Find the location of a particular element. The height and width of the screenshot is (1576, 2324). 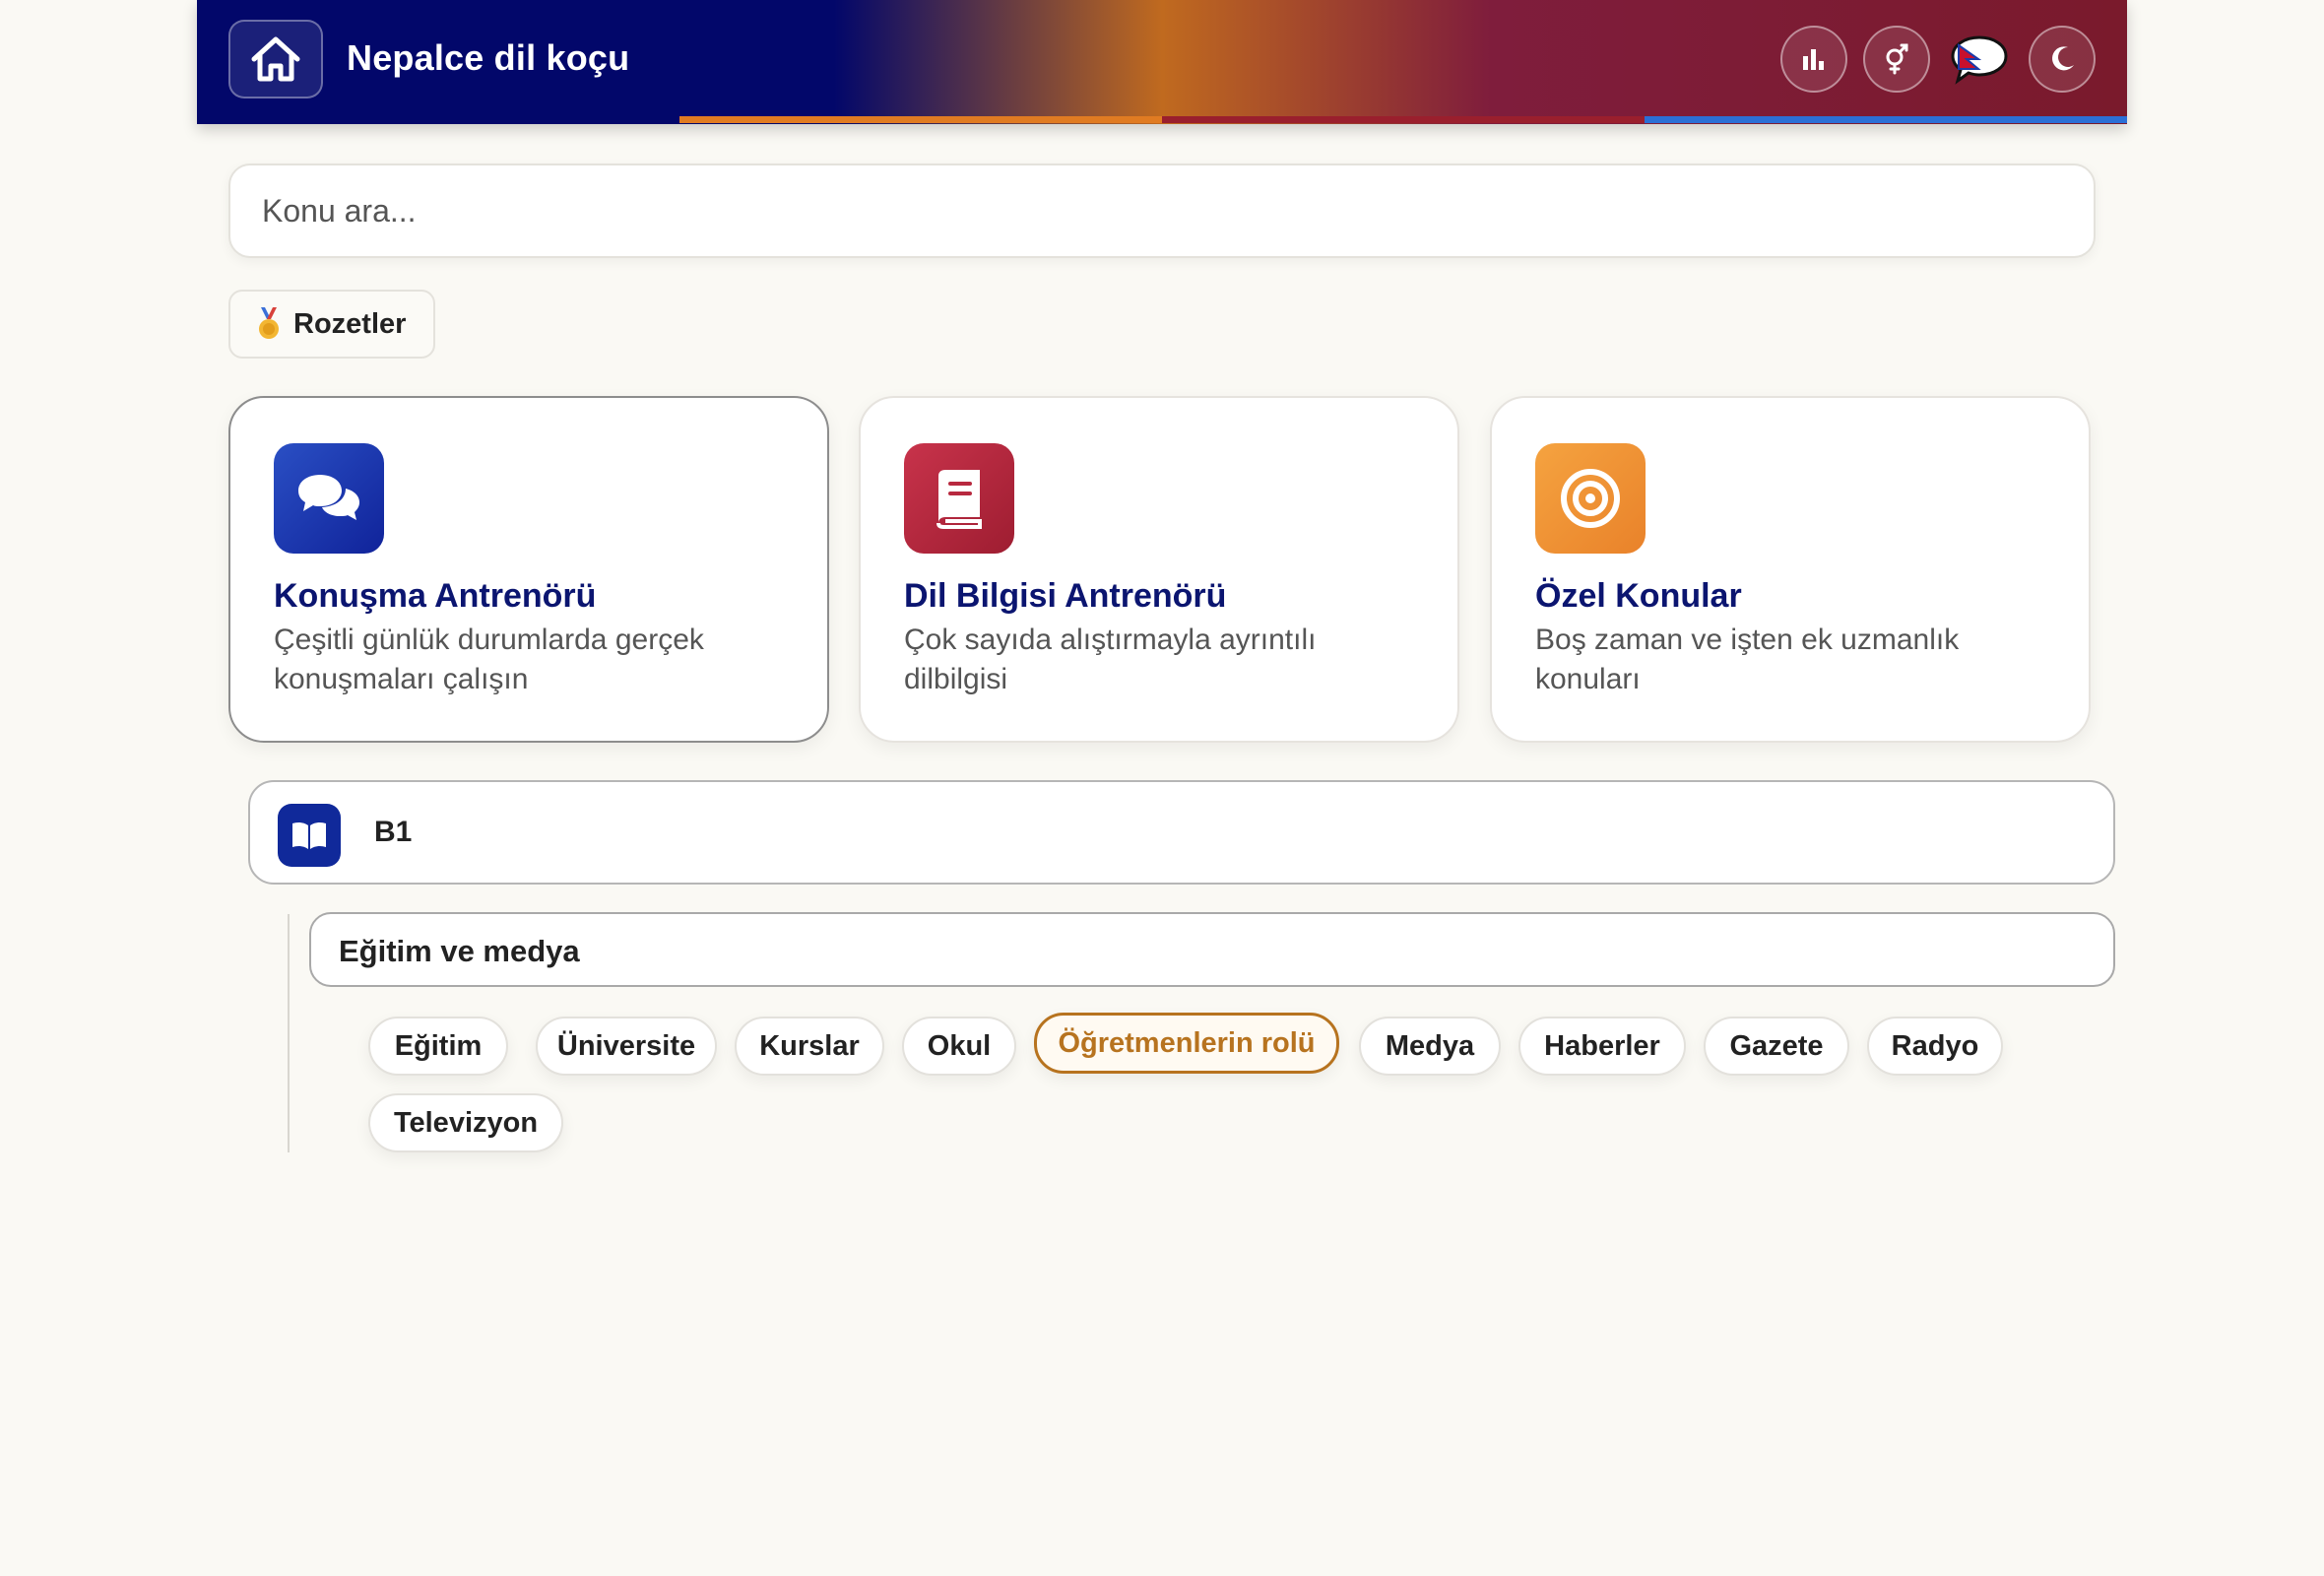

header-actions is located at coordinates (1938, 59).